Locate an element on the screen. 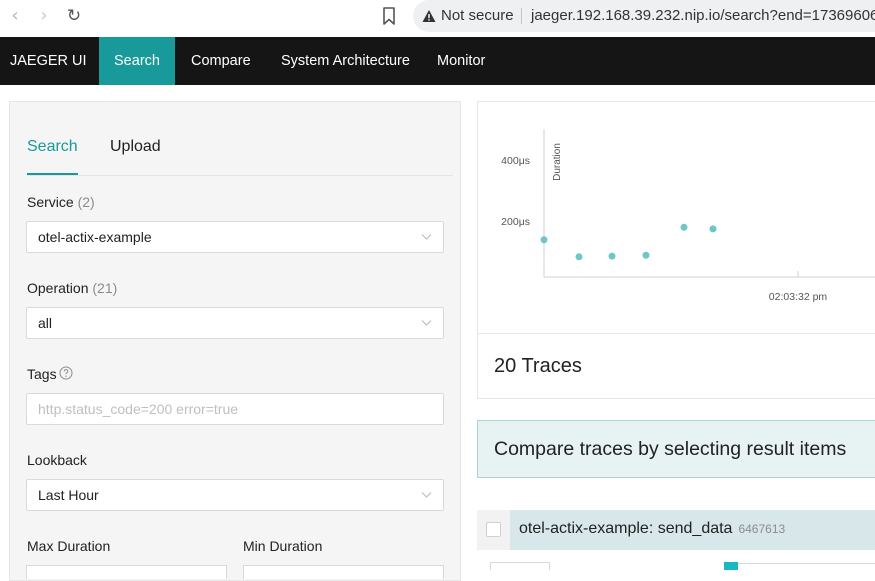  x-tick-label: 02:03:32 pm is located at coordinates (798, 297).